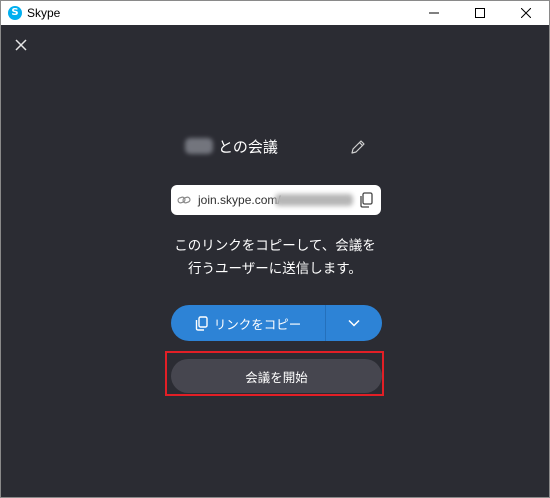 The width and height of the screenshot is (550, 498). What do you see at coordinates (201, 323) in the screenshot?
I see `copy-icon` at bounding box center [201, 323].